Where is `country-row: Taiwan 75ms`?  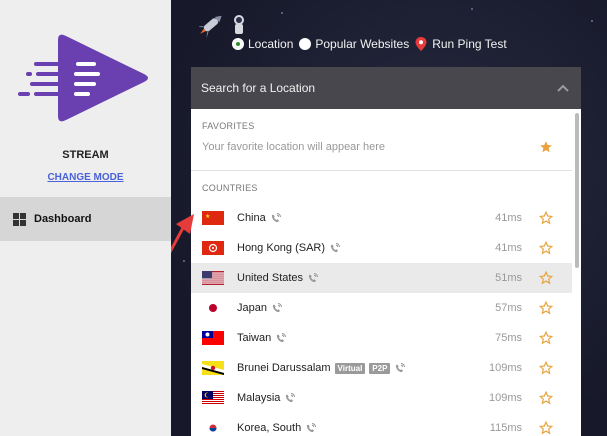 country-row: Taiwan 75ms is located at coordinates (381, 338).